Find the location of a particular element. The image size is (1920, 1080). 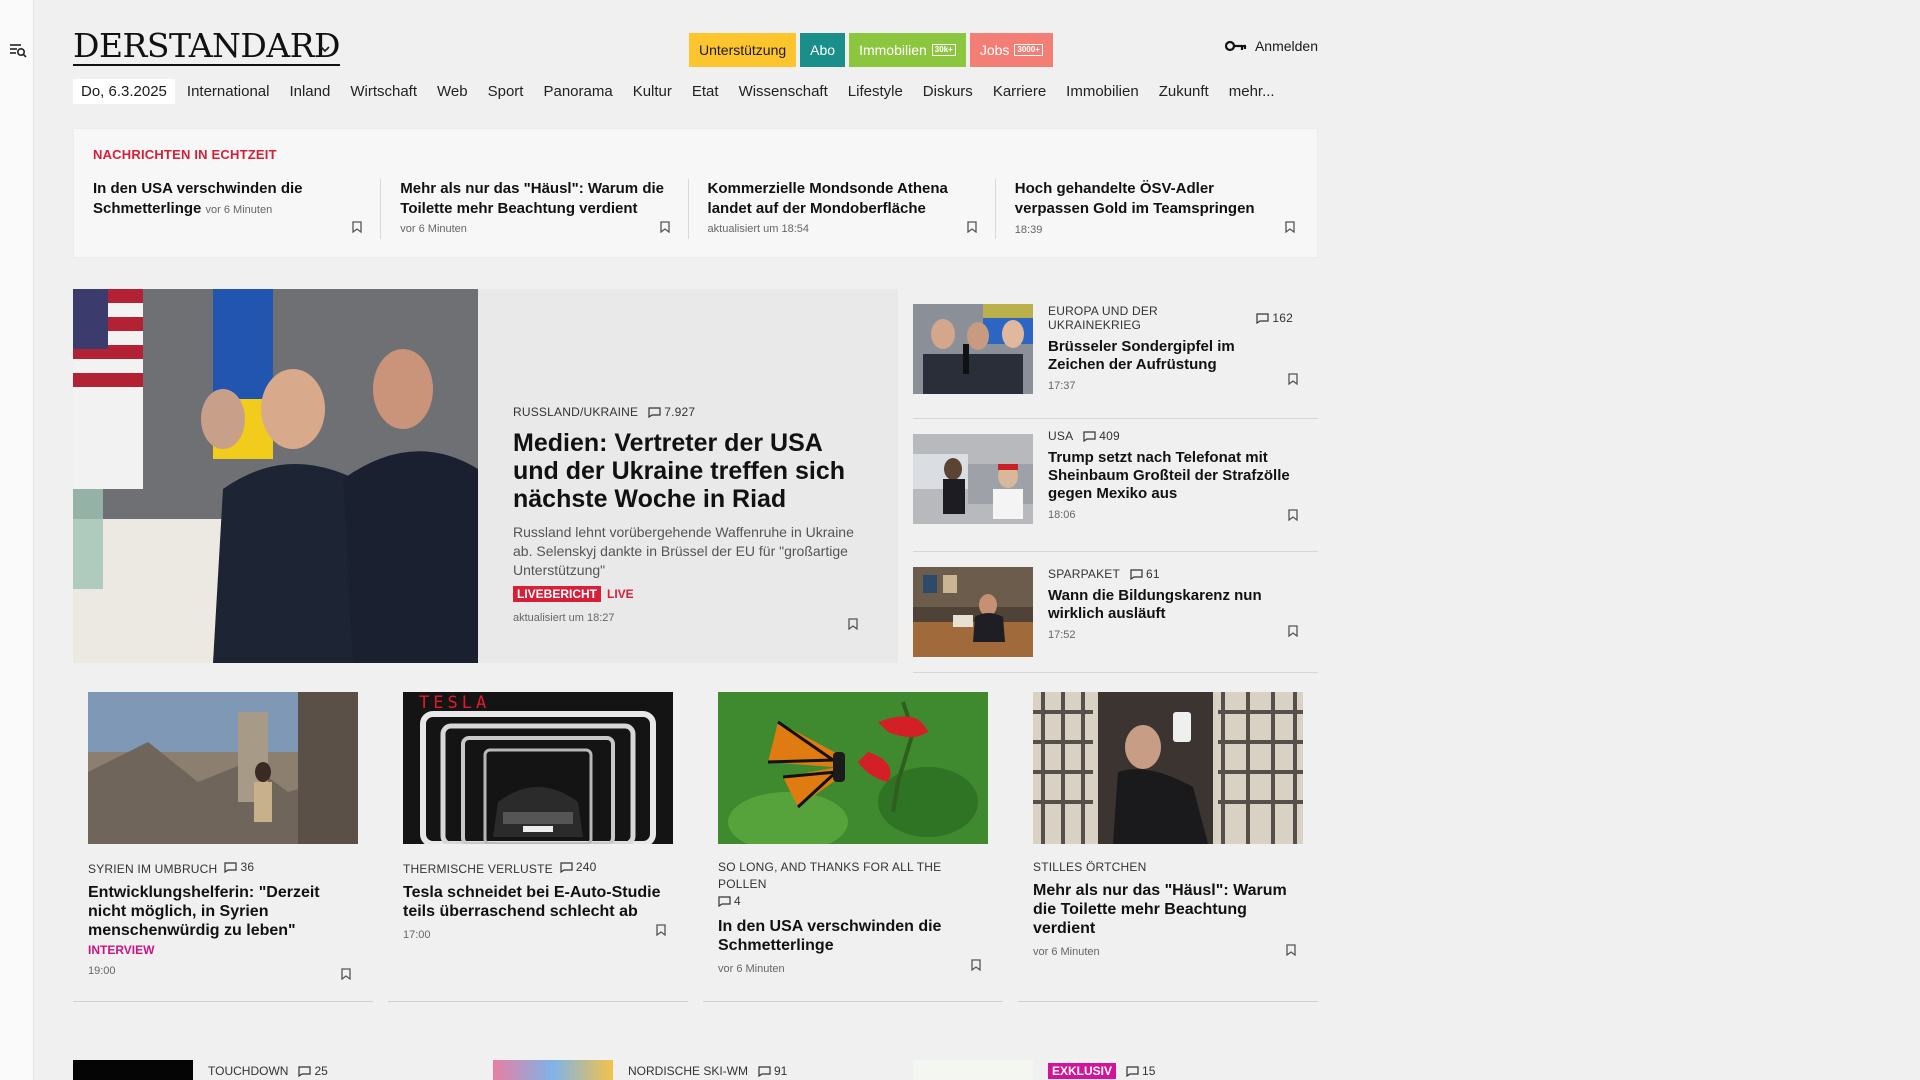

nav-item-panorama: Panorama is located at coordinates (577, 91).